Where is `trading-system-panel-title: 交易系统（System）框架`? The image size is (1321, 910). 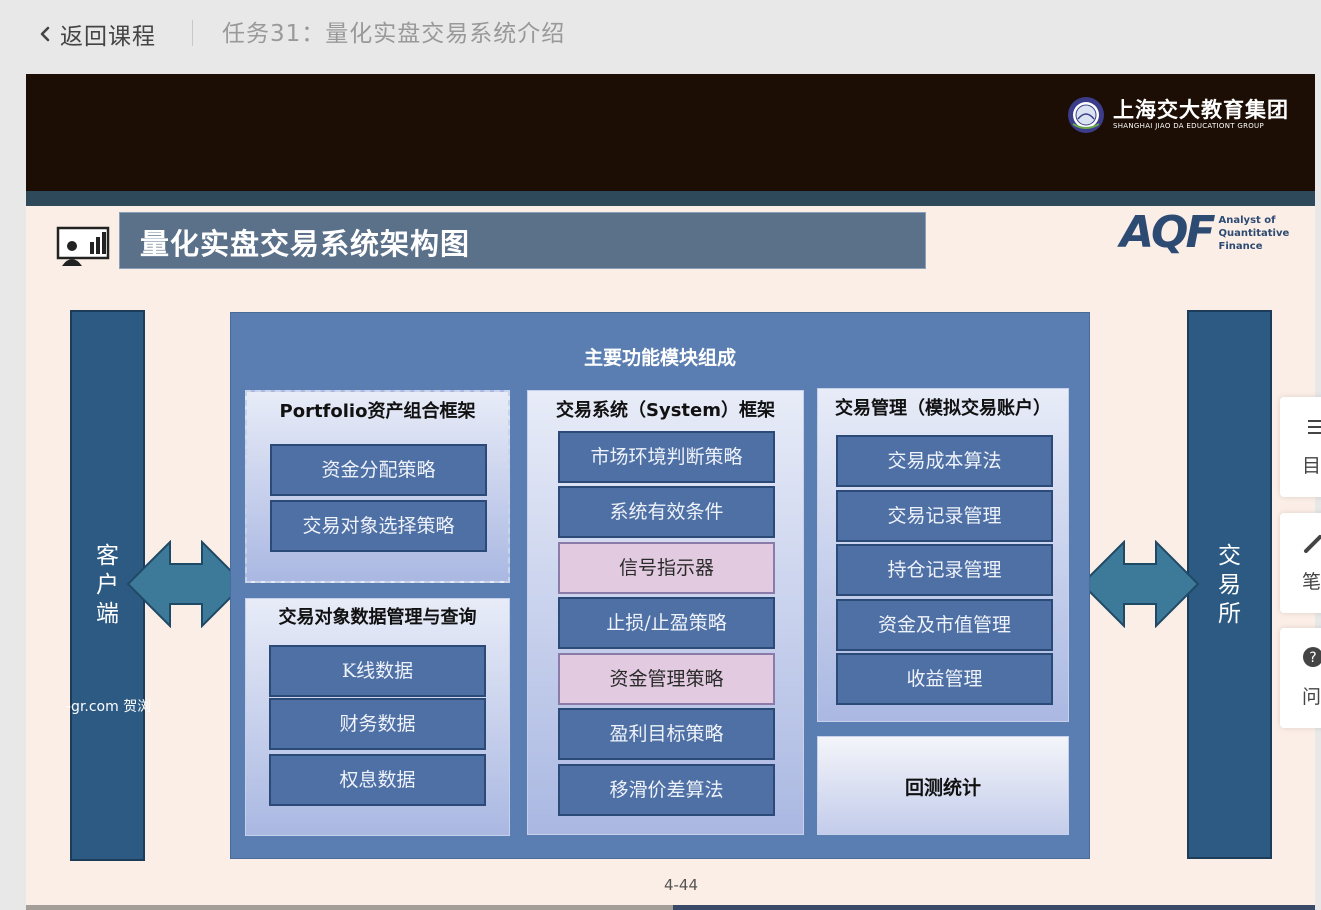
trading-system-panel-title: 交易系统（System）框架 is located at coordinates (665, 410).